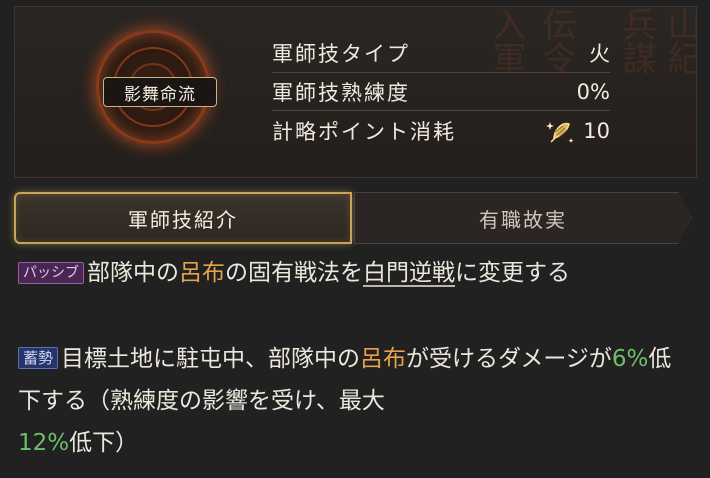 Image resolution: width=710 pixels, height=478 pixels. What do you see at coordinates (38, 358) in the screenshot?
I see `charge-badge: 蓄勢` at bounding box center [38, 358].